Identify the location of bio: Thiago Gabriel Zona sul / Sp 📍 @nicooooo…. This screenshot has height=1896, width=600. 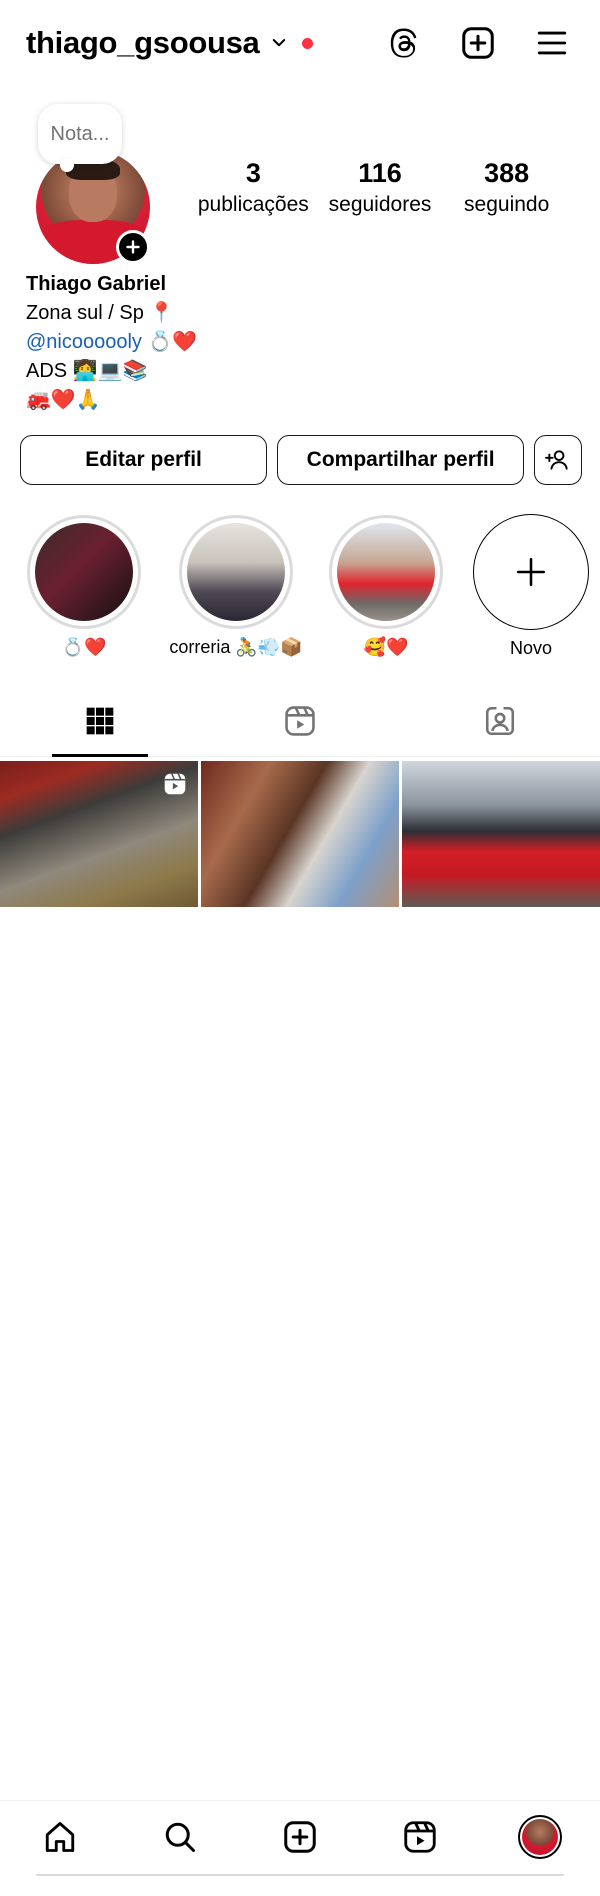
(111, 342).